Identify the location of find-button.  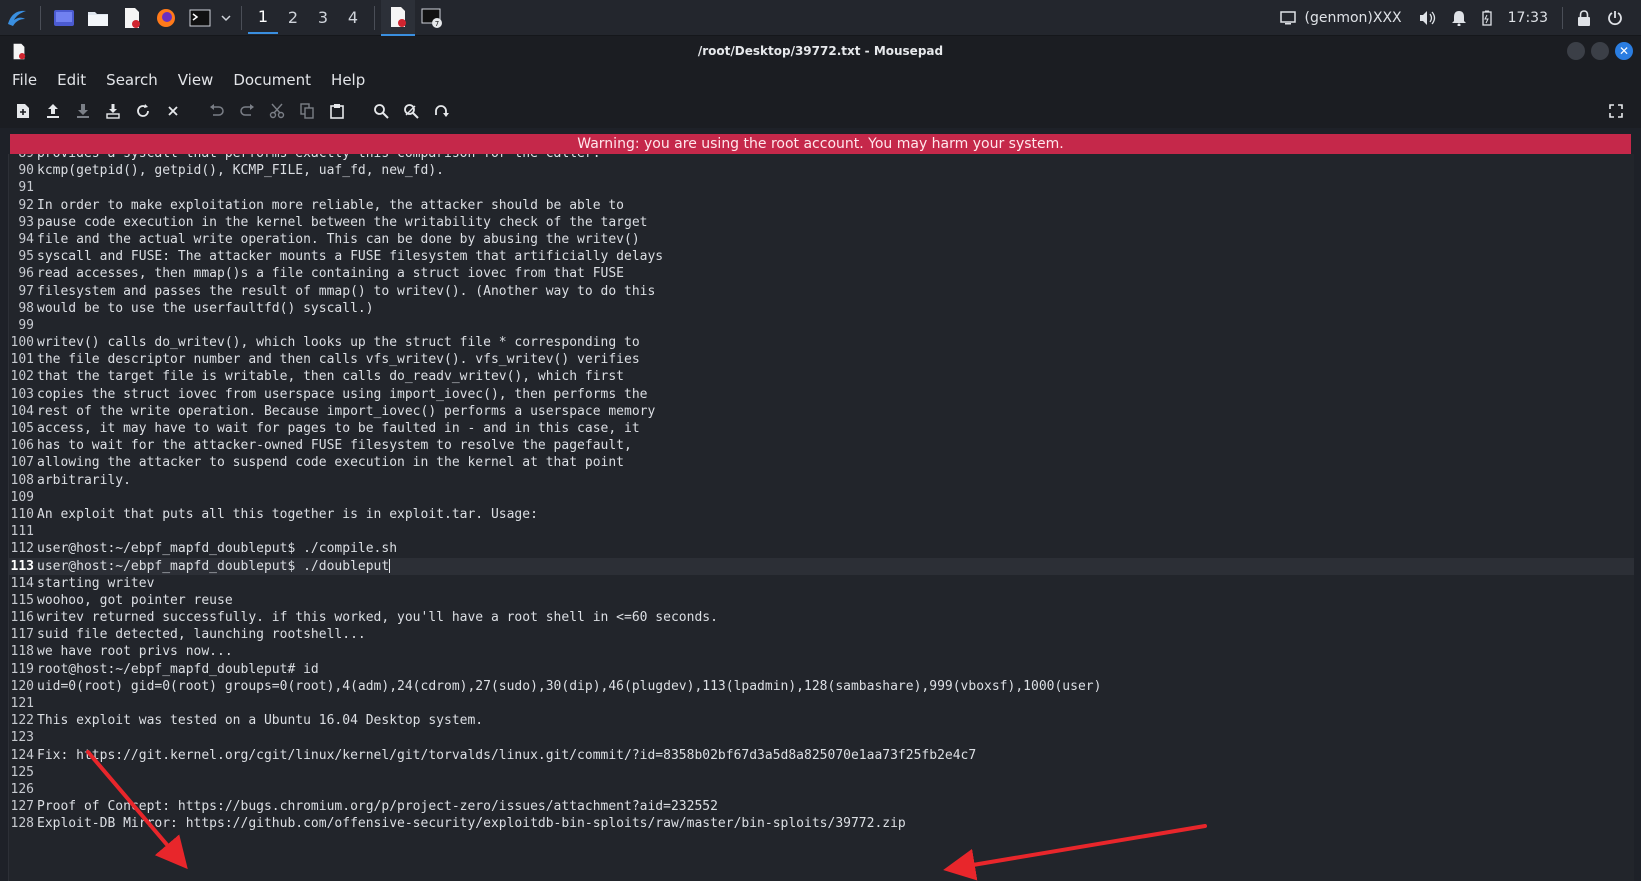
(381, 111).